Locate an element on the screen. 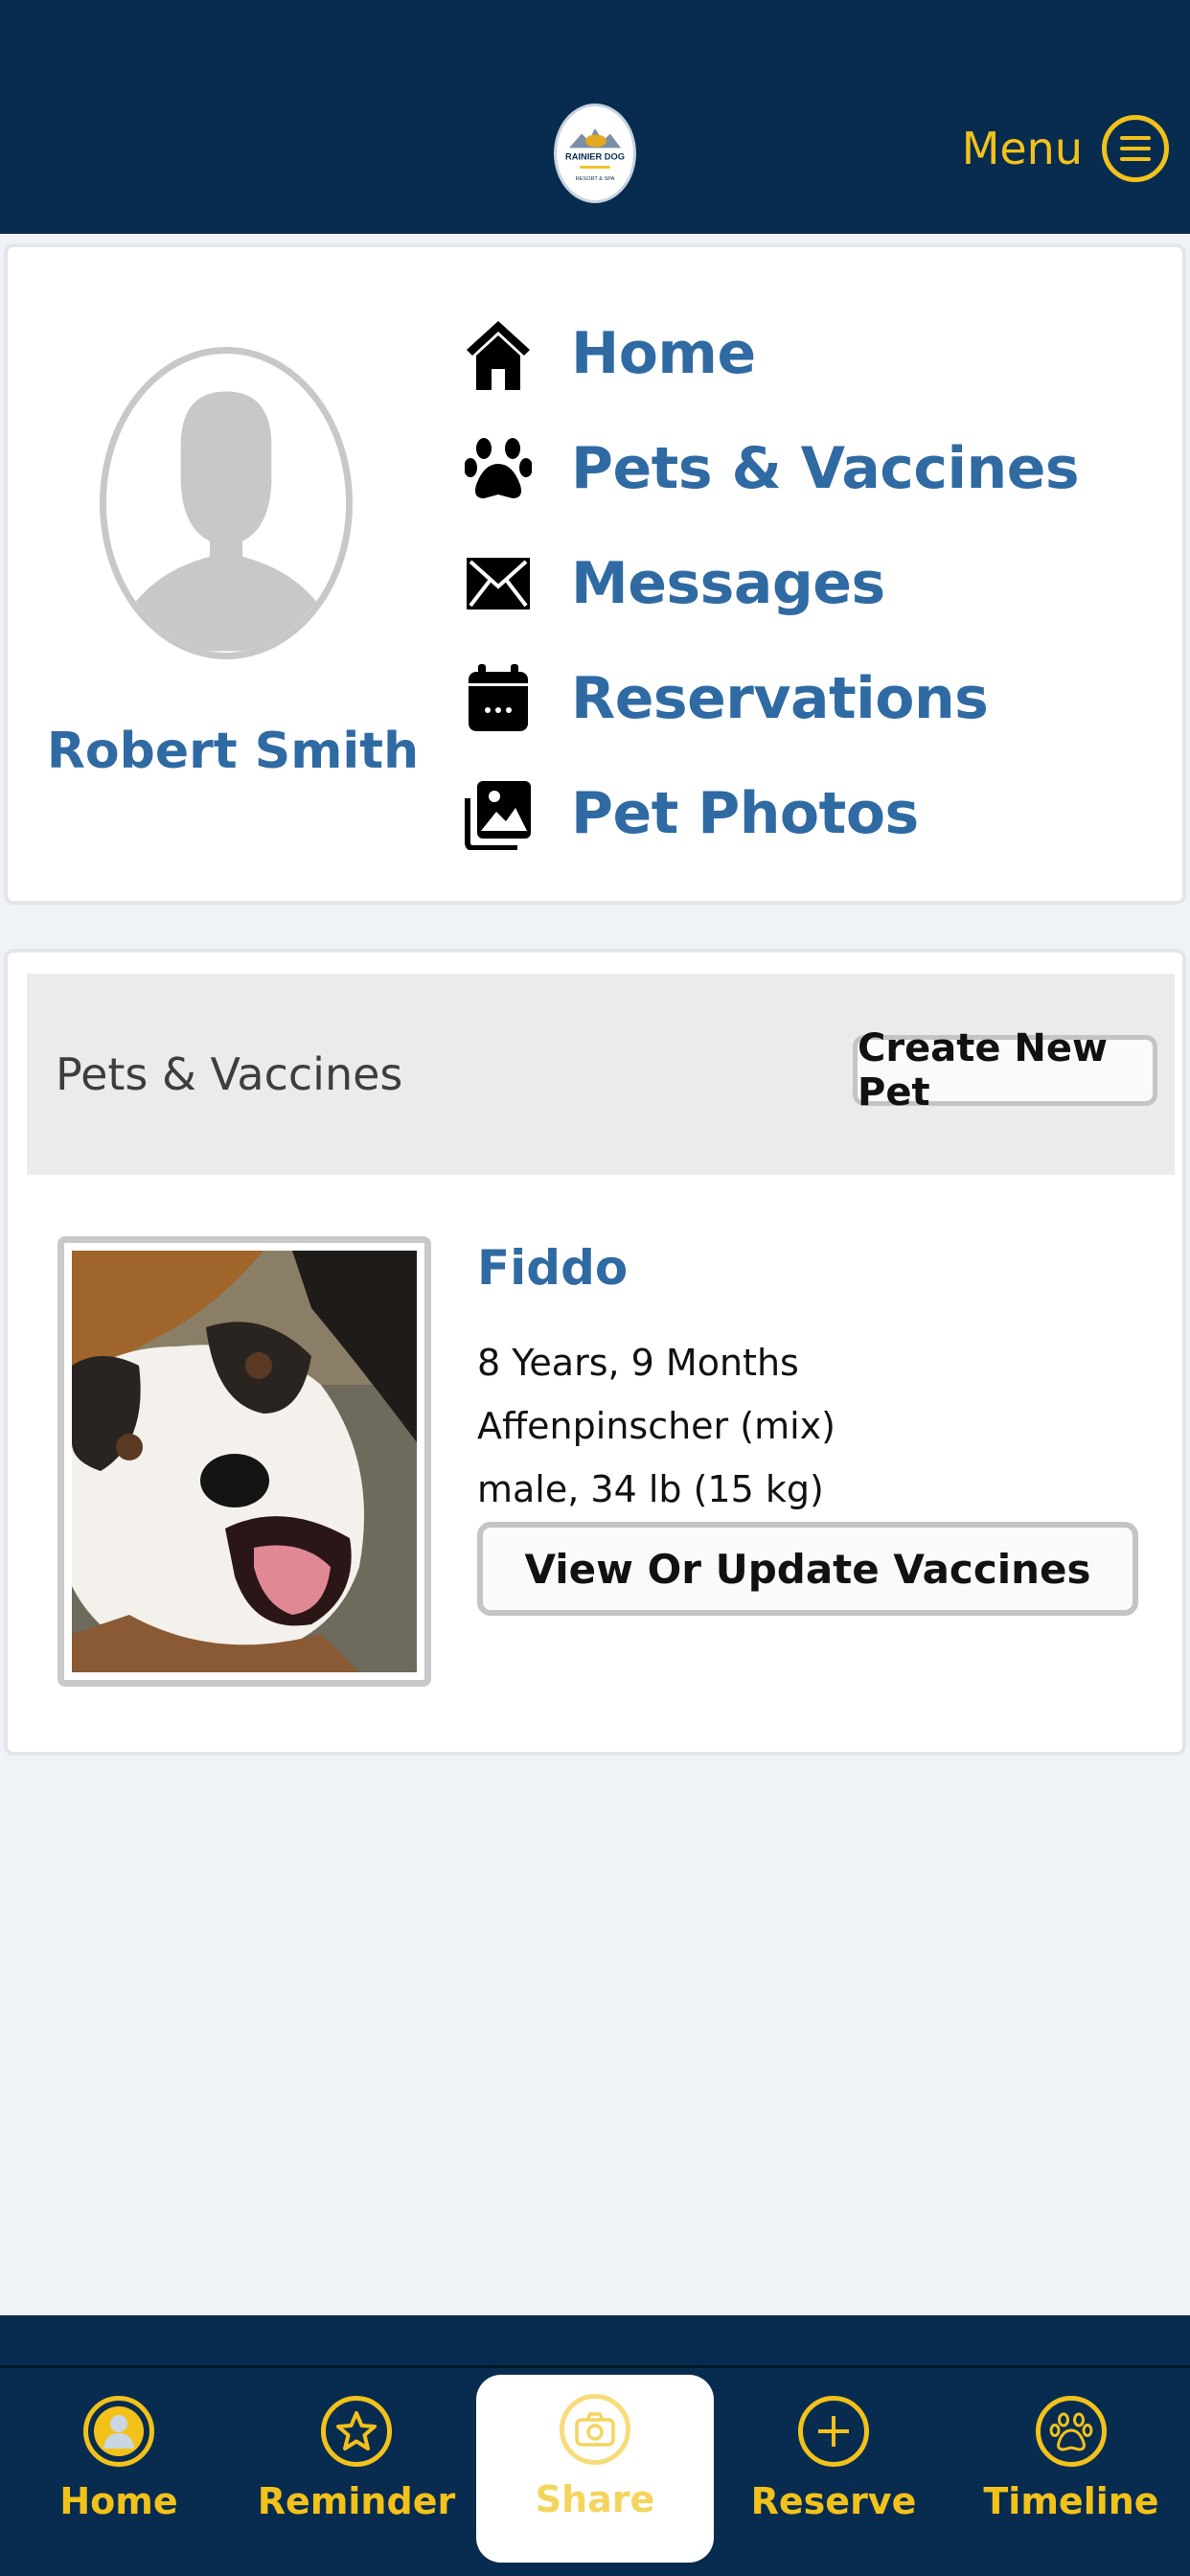  tab-label: Reminder is located at coordinates (357, 2501).